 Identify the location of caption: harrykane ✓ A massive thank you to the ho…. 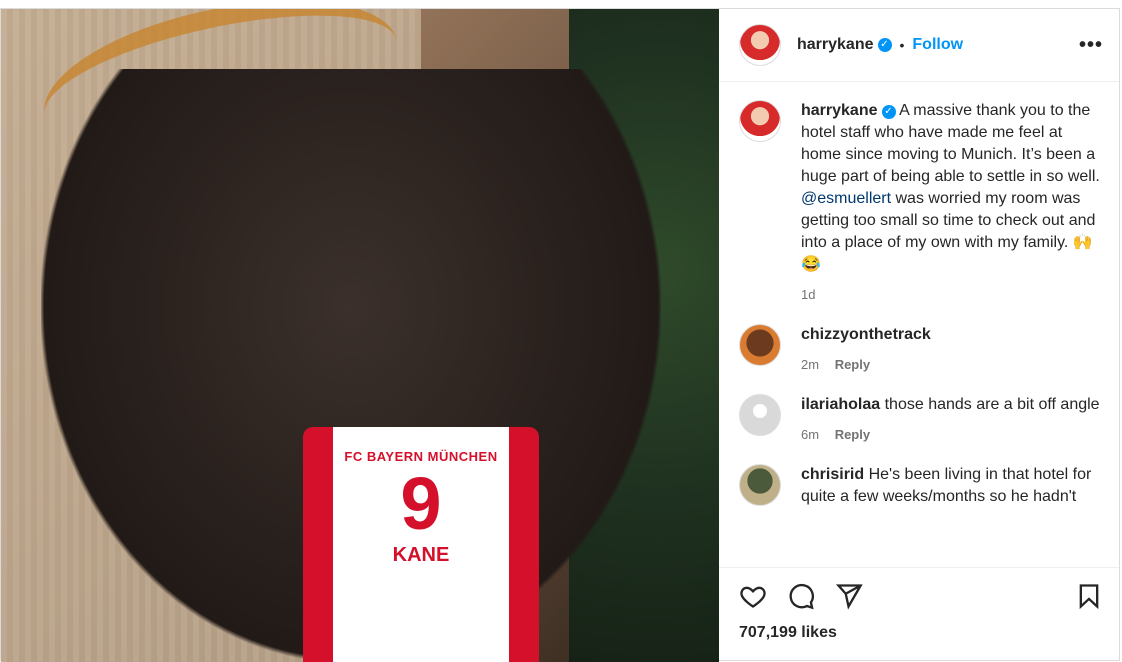
(921, 203).